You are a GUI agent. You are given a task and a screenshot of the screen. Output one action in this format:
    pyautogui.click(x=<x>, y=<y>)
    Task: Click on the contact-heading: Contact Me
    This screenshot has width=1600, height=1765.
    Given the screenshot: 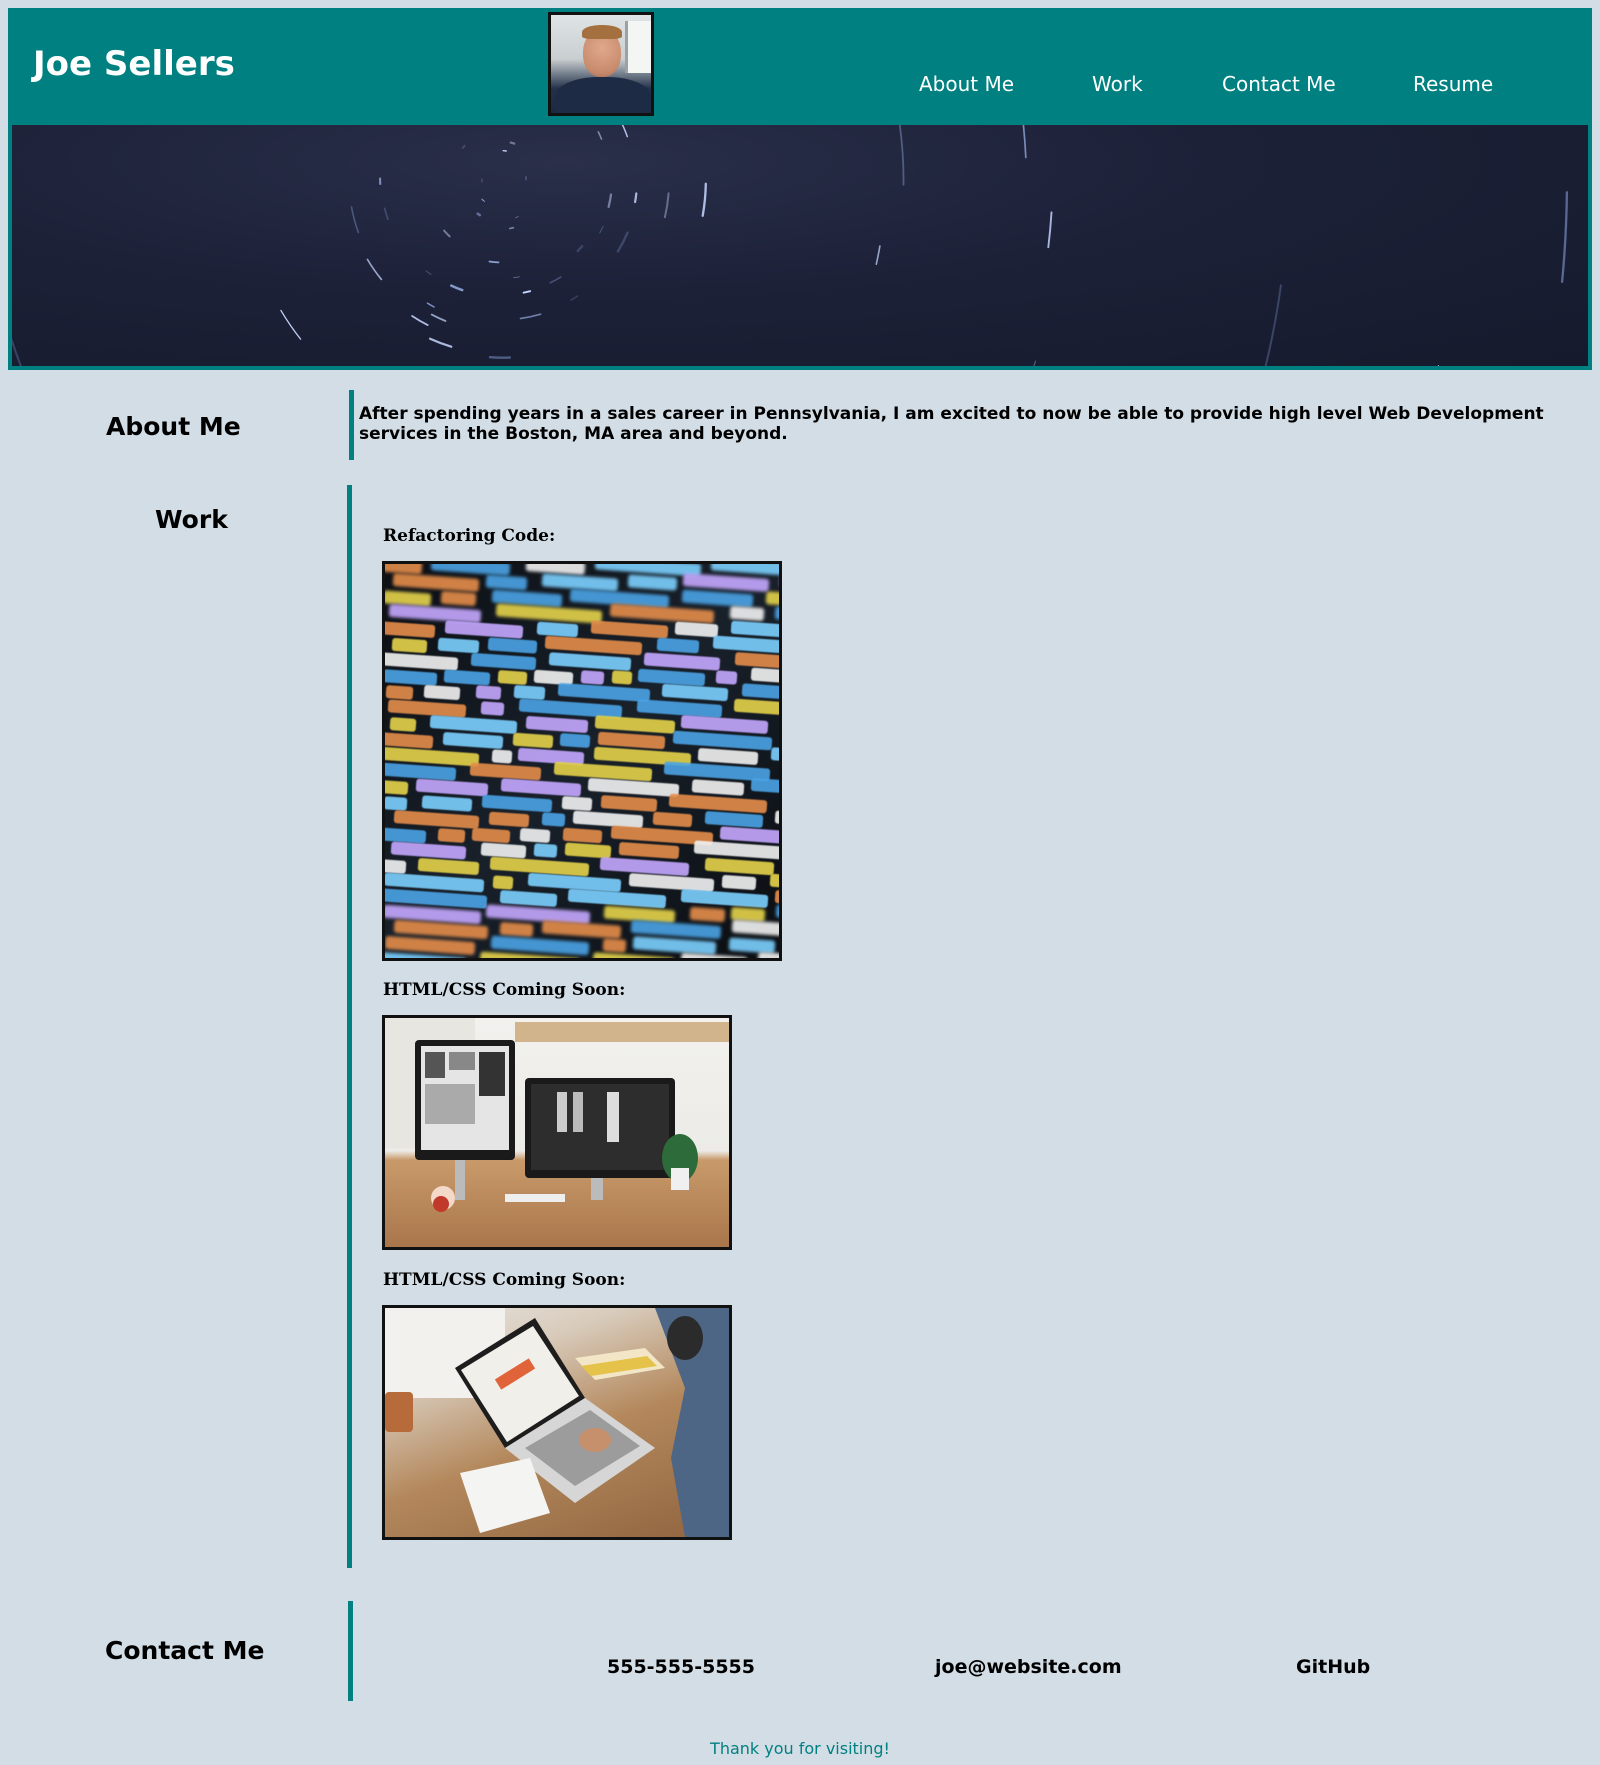 What is the action you would take?
    pyautogui.click(x=185, y=1650)
    